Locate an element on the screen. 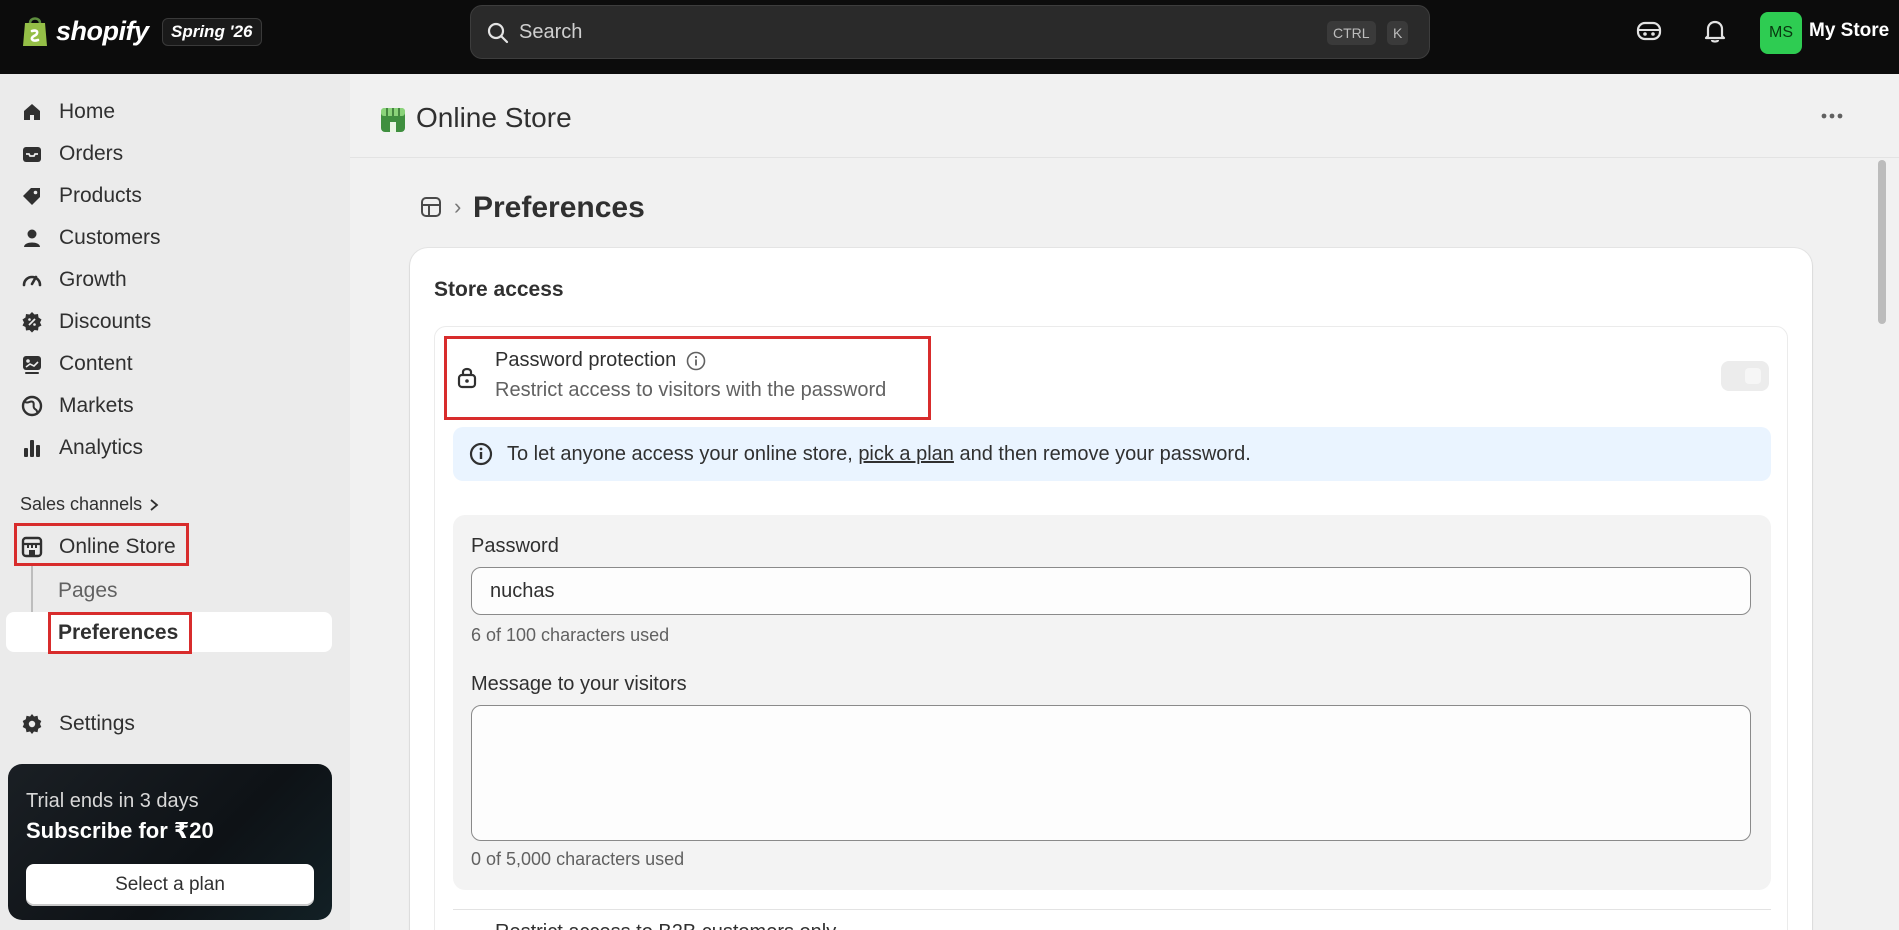 The height and width of the screenshot is (930, 1899). banner-suffix: and then remove your password. is located at coordinates (1102, 453).